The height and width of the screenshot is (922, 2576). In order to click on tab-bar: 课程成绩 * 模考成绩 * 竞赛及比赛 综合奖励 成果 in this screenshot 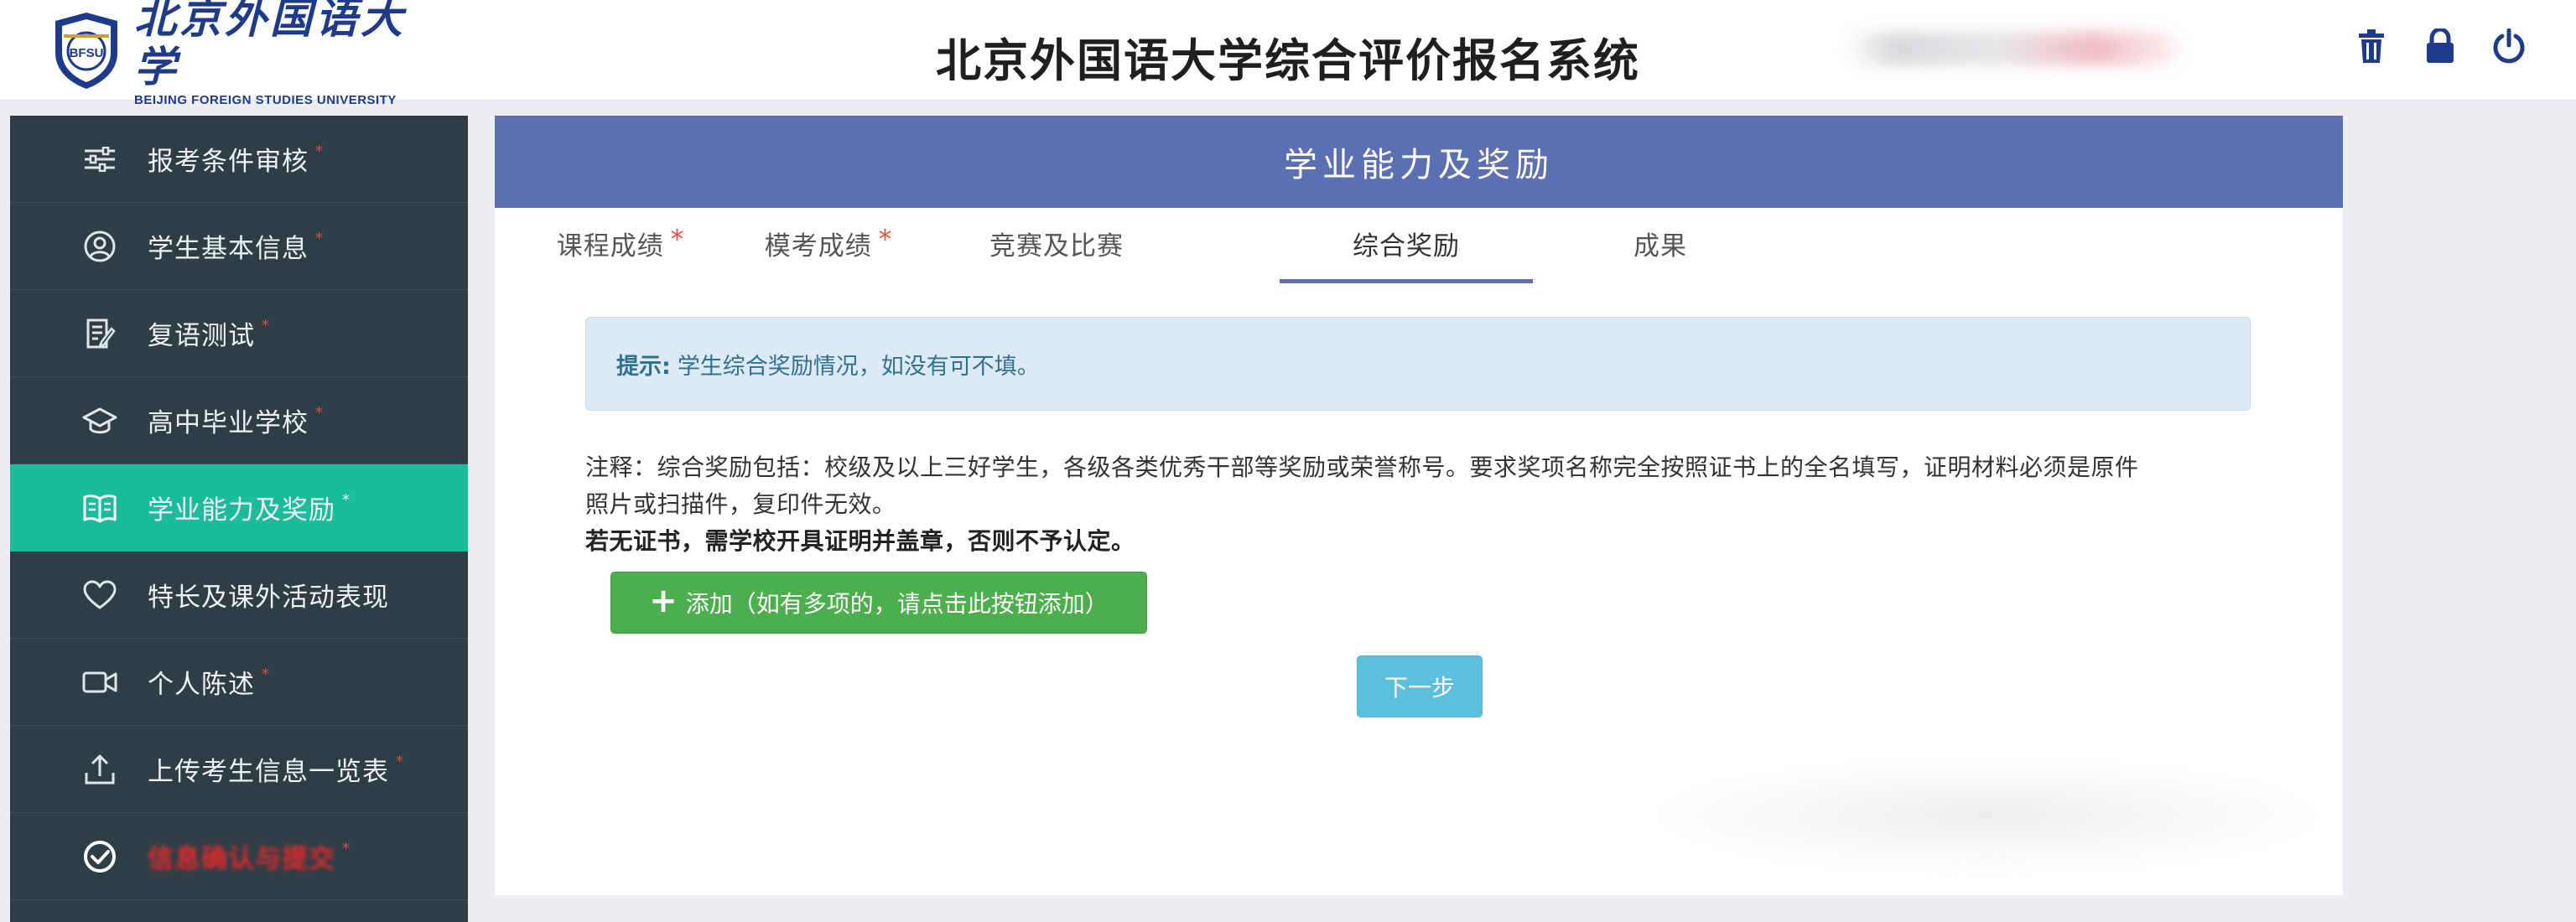, I will do `click(1419, 250)`.